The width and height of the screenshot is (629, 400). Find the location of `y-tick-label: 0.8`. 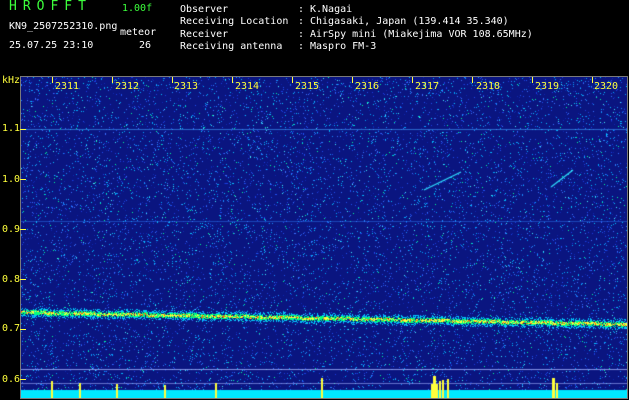

y-tick-label: 0.8 is located at coordinates (11, 279).